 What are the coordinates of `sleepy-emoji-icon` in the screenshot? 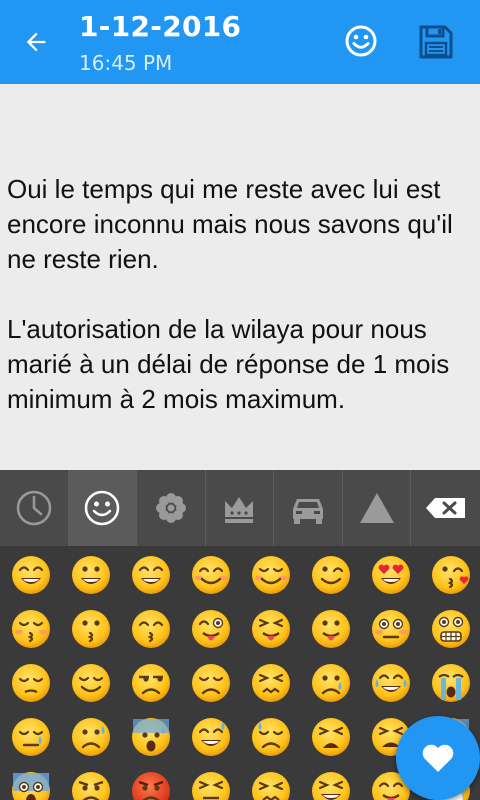 It's located at (31, 737).